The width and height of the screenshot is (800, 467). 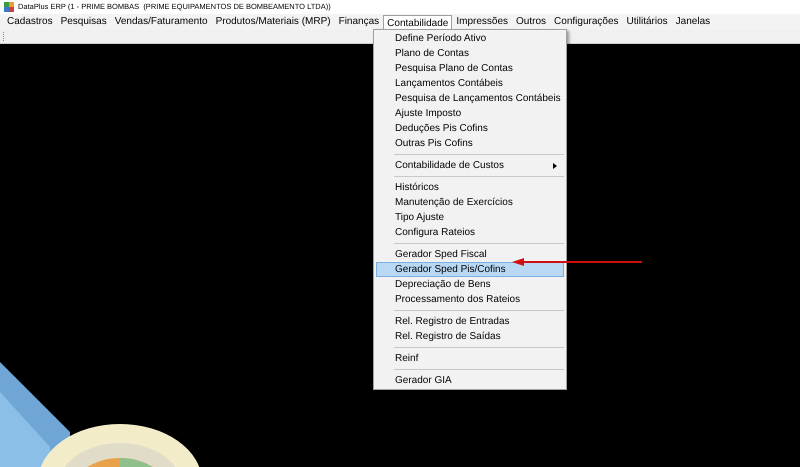 I want to click on menu-entry: Deduções Pis Cofins, so click(x=470, y=128).